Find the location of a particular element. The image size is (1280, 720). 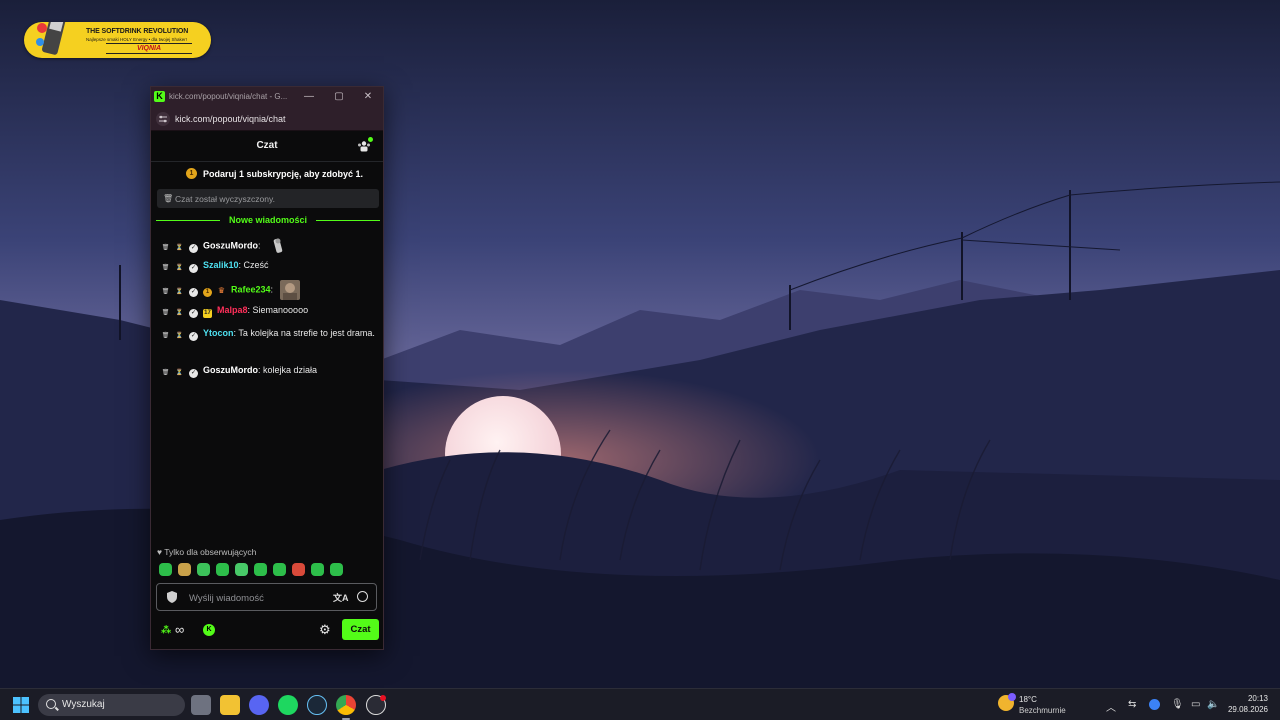

heart-icon: ♥ is located at coordinates (160, 552).